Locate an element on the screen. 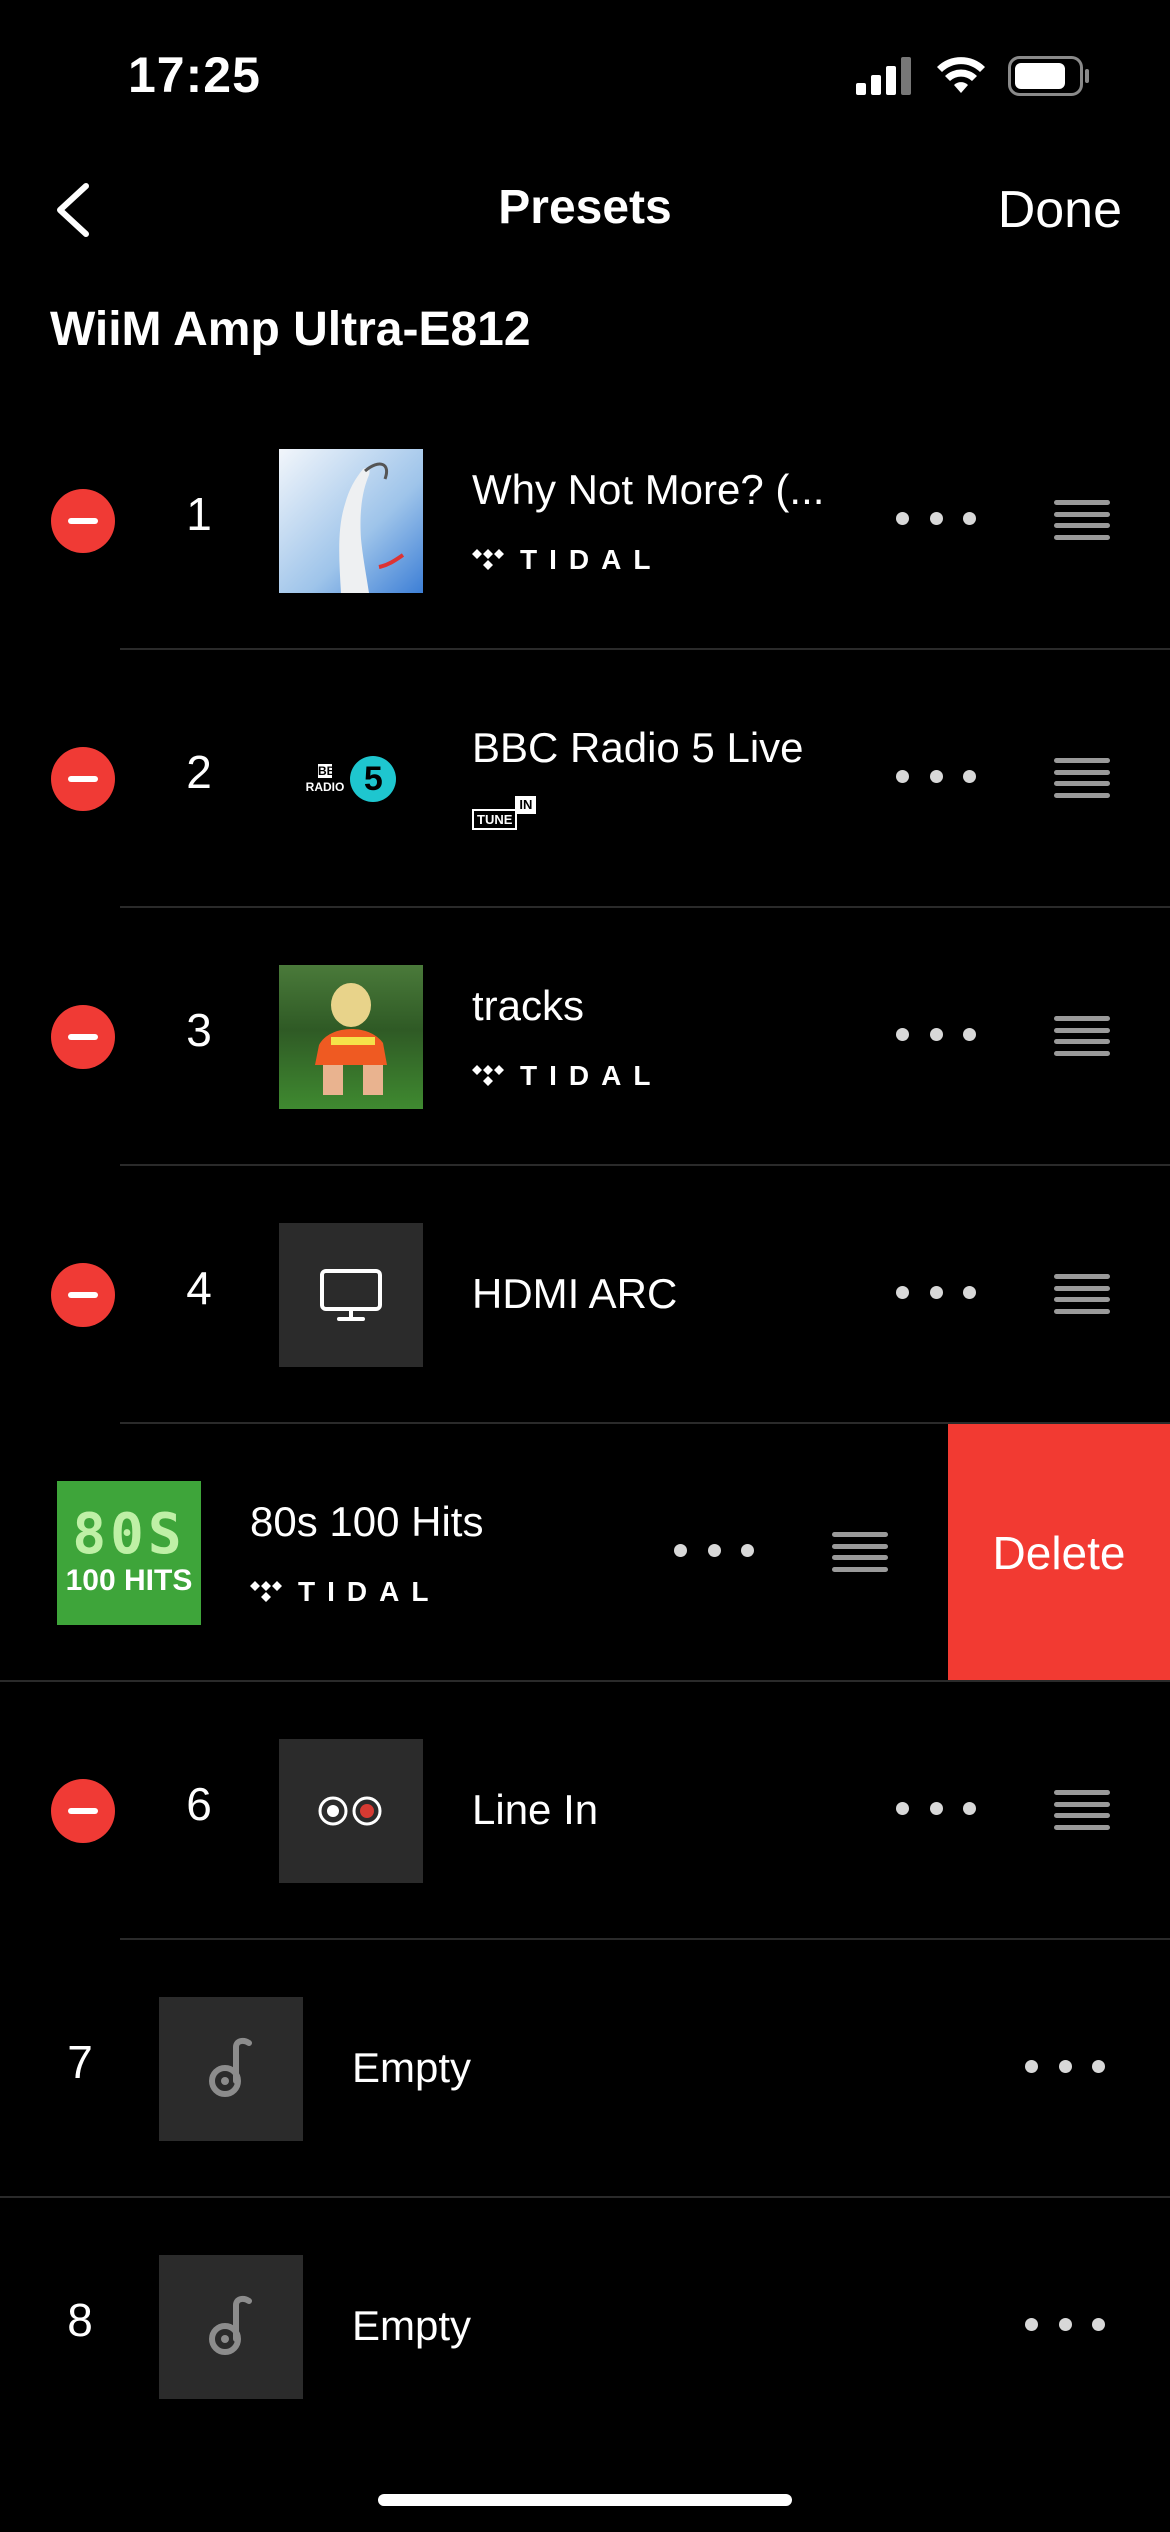 The height and width of the screenshot is (2532, 1170). done-button: Done is located at coordinates (1060, 210).